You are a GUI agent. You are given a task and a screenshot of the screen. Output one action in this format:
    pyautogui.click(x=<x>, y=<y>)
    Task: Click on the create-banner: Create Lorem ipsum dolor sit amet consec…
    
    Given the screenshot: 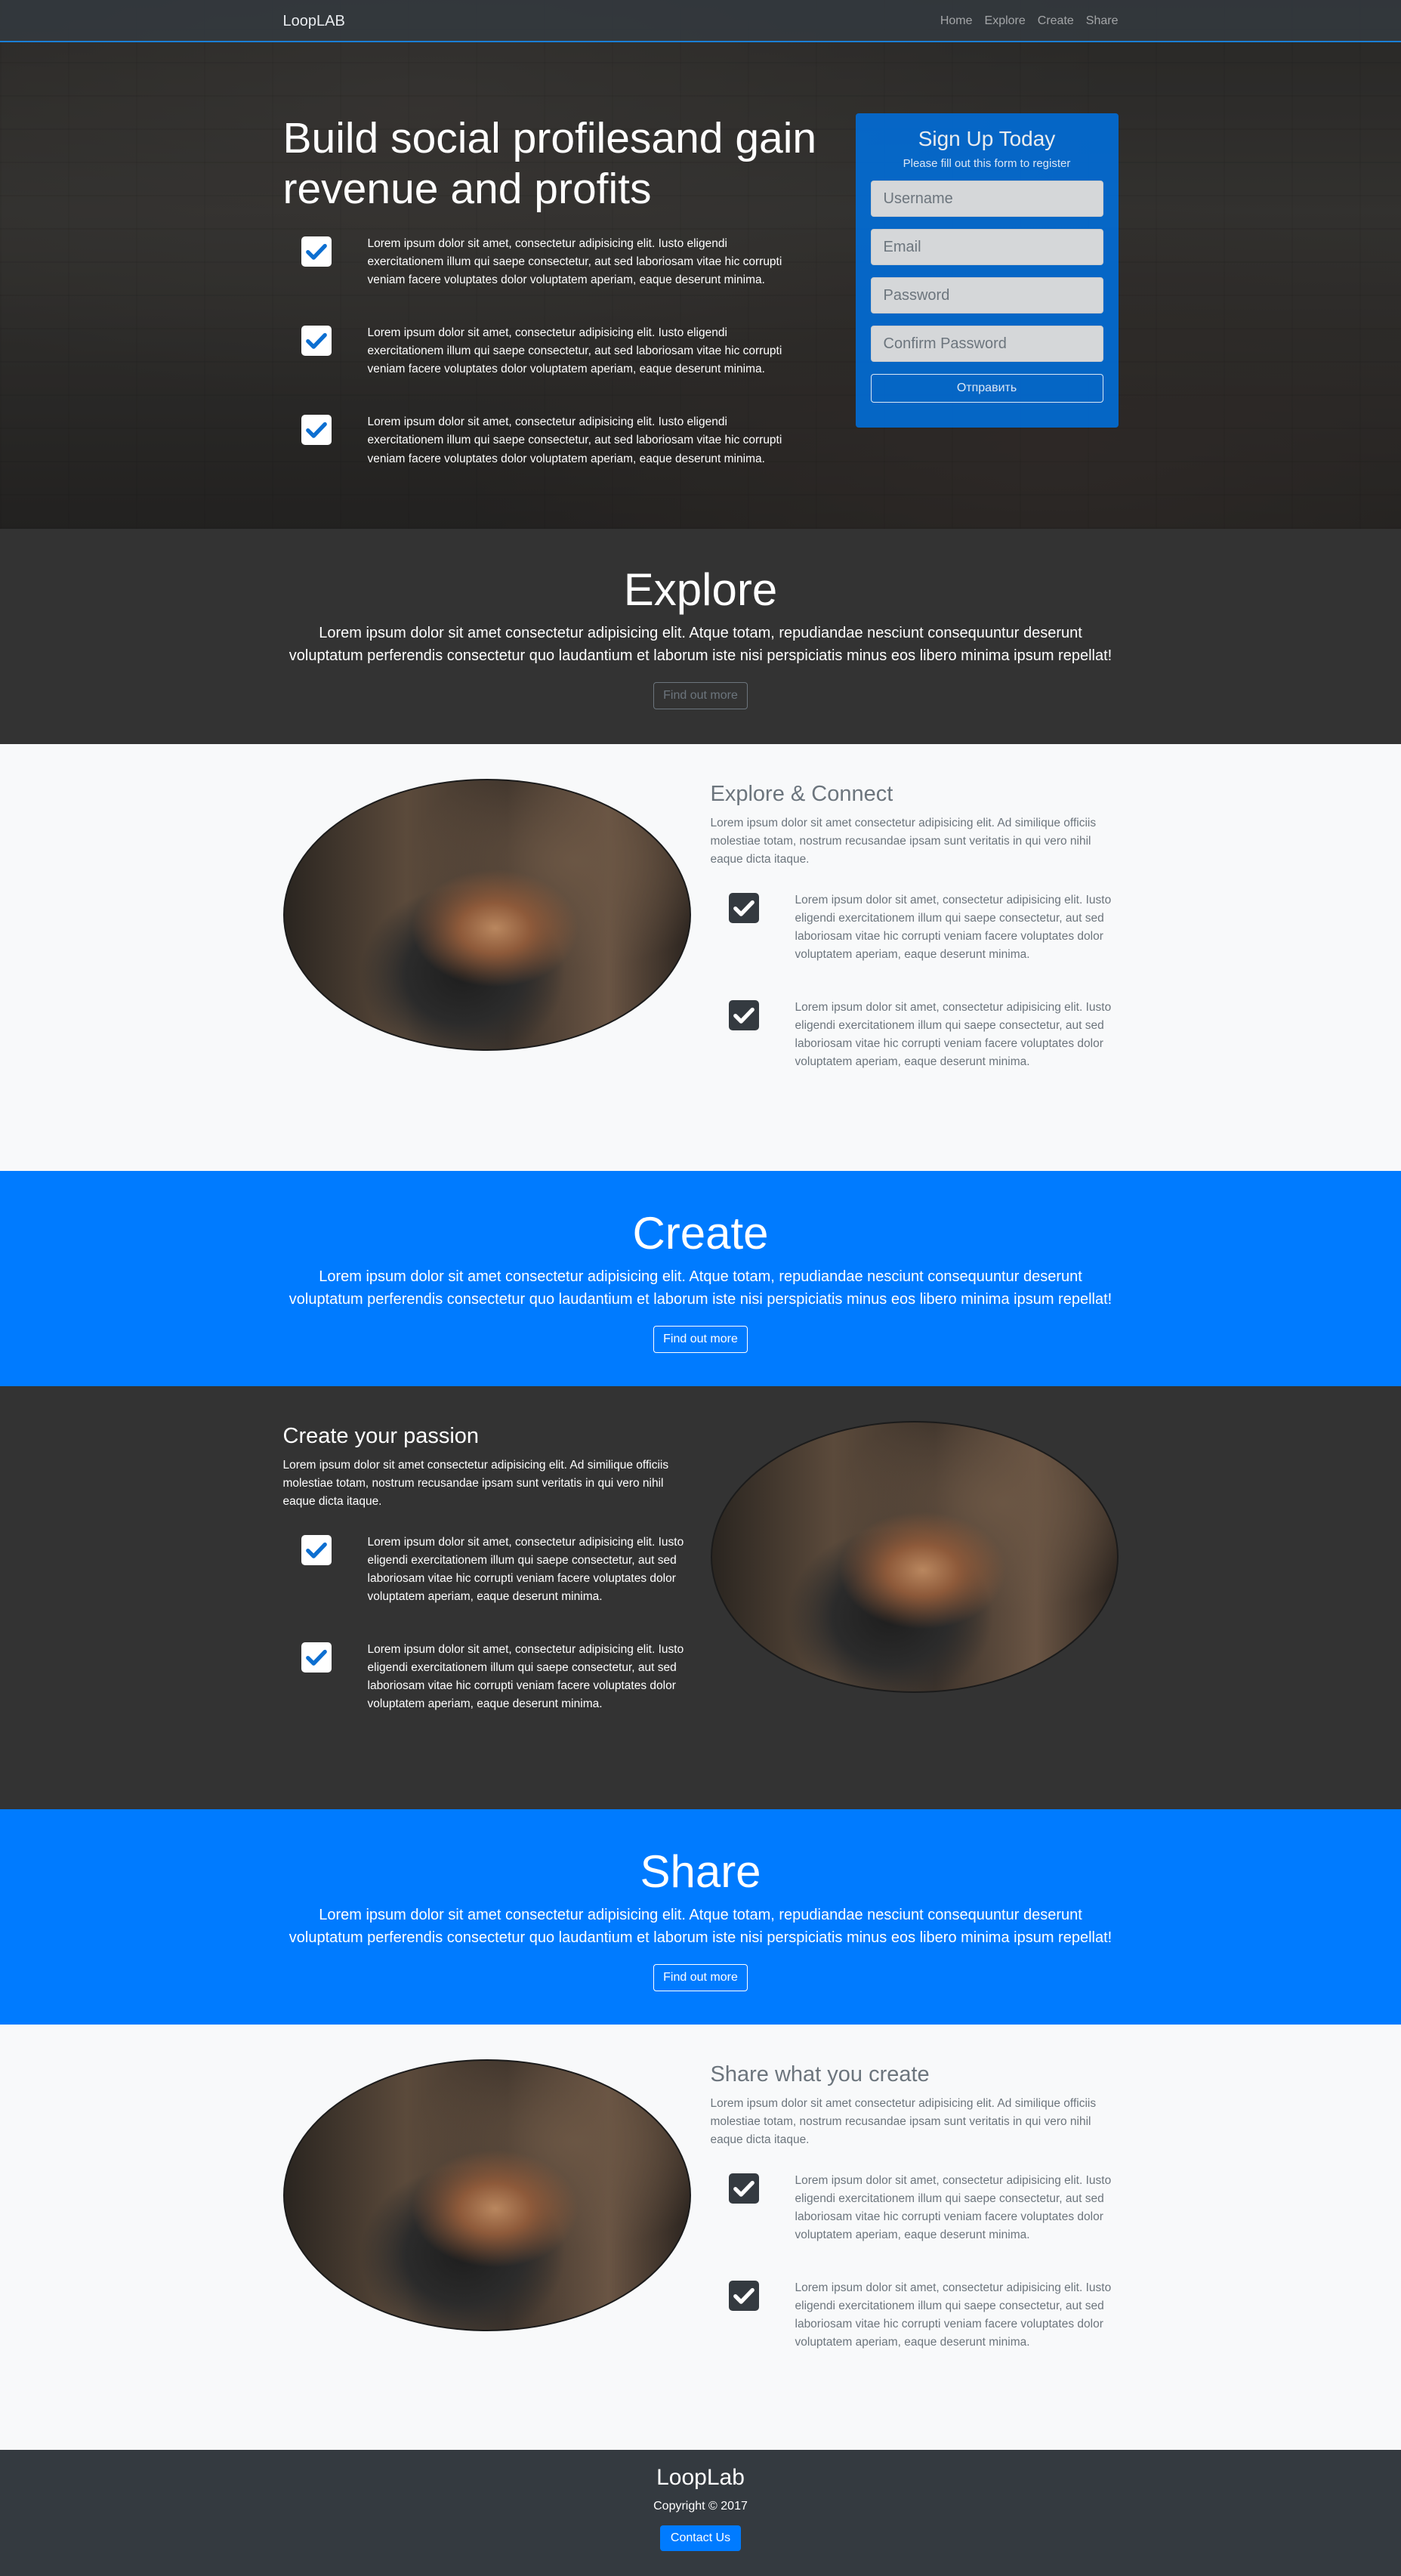 What is the action you would take?
    pyautogui.click(x=700, y=1278)
    